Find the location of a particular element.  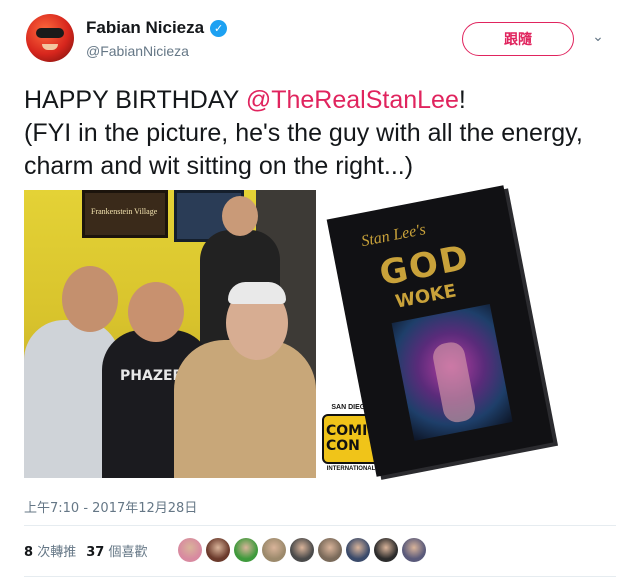

book-cover-art is located at coordinates (452, 372).